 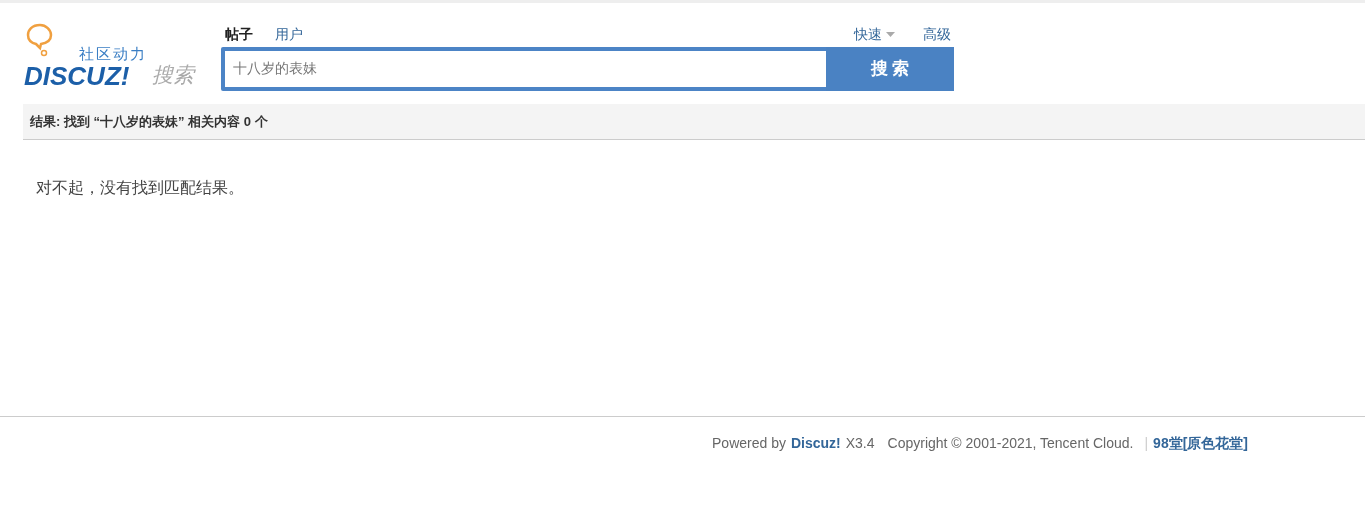 What do you see at coordinates (289, 34) in the screenshot?
I see `search-tab: 用户` at bounding box center [289, 34].